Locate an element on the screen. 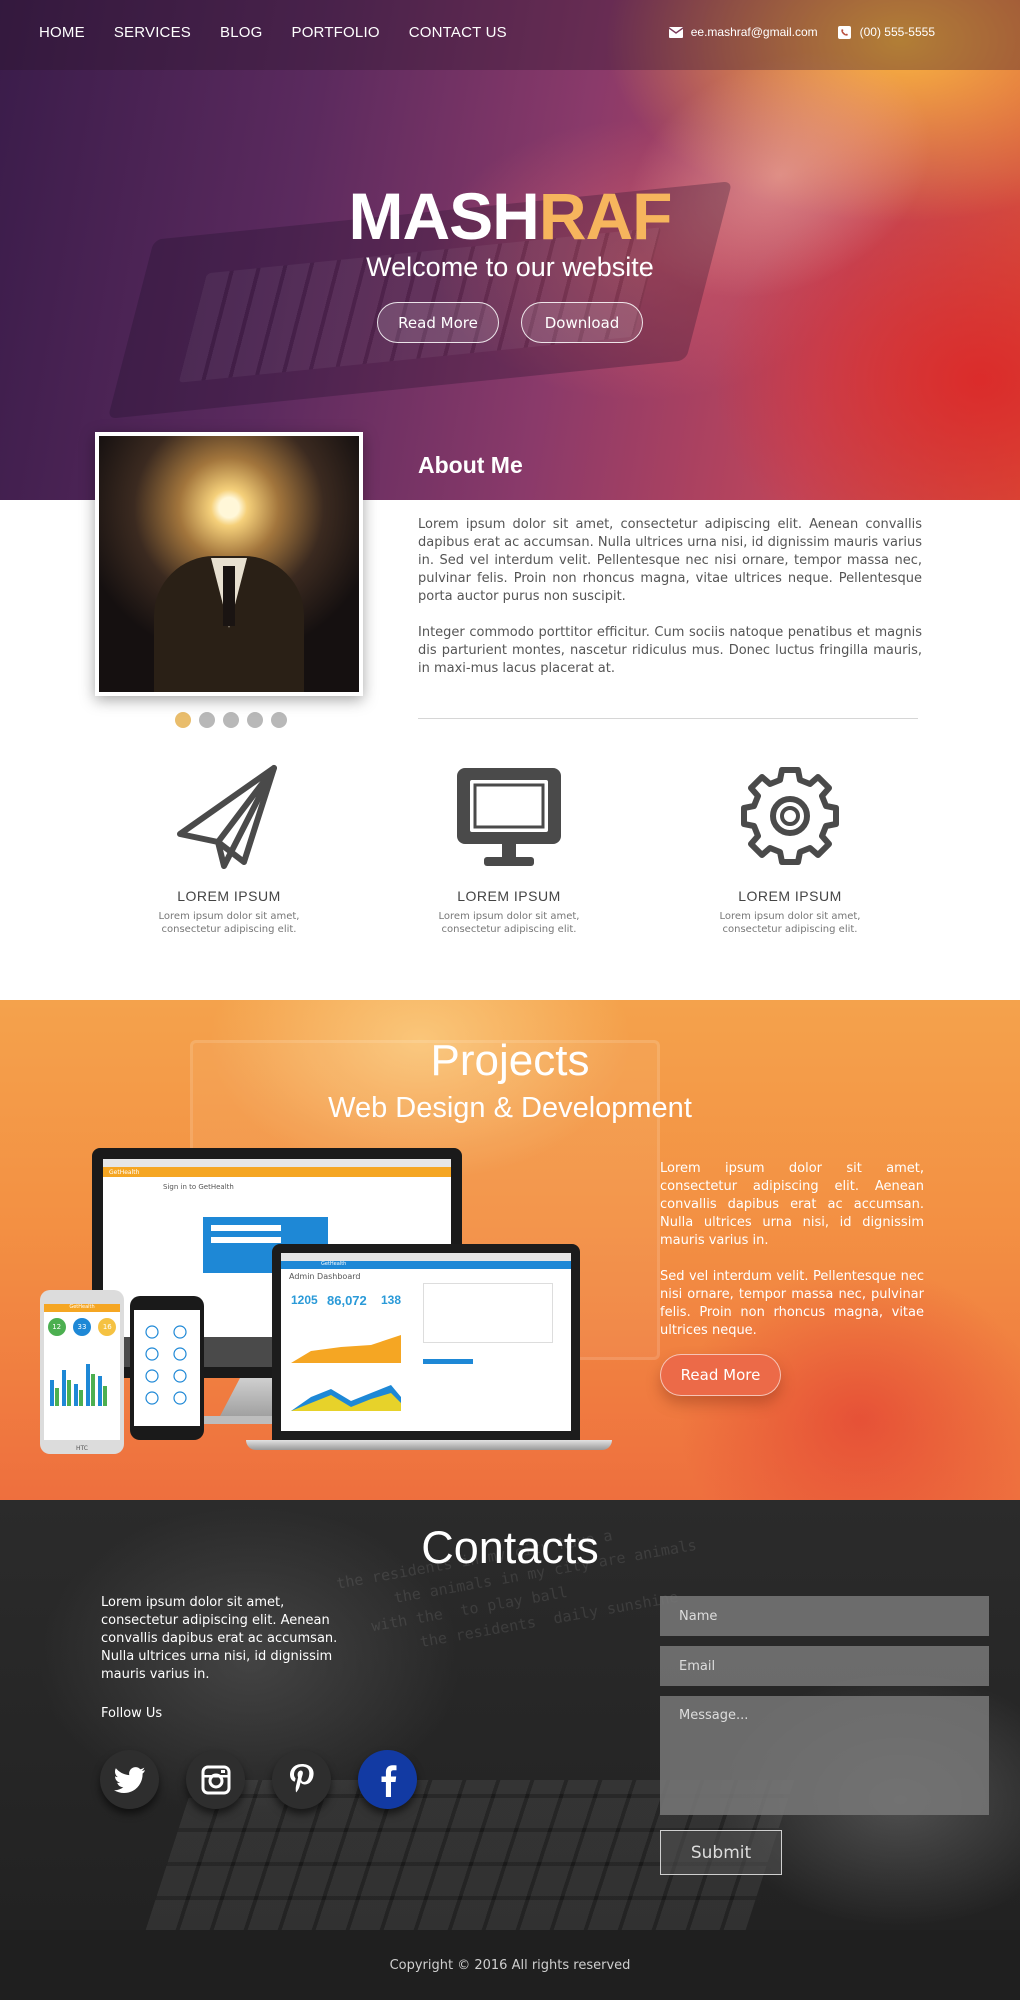 The height and width of the screenshot is (2000, 1020). twitter-button is located at coordinates (129, 1779).